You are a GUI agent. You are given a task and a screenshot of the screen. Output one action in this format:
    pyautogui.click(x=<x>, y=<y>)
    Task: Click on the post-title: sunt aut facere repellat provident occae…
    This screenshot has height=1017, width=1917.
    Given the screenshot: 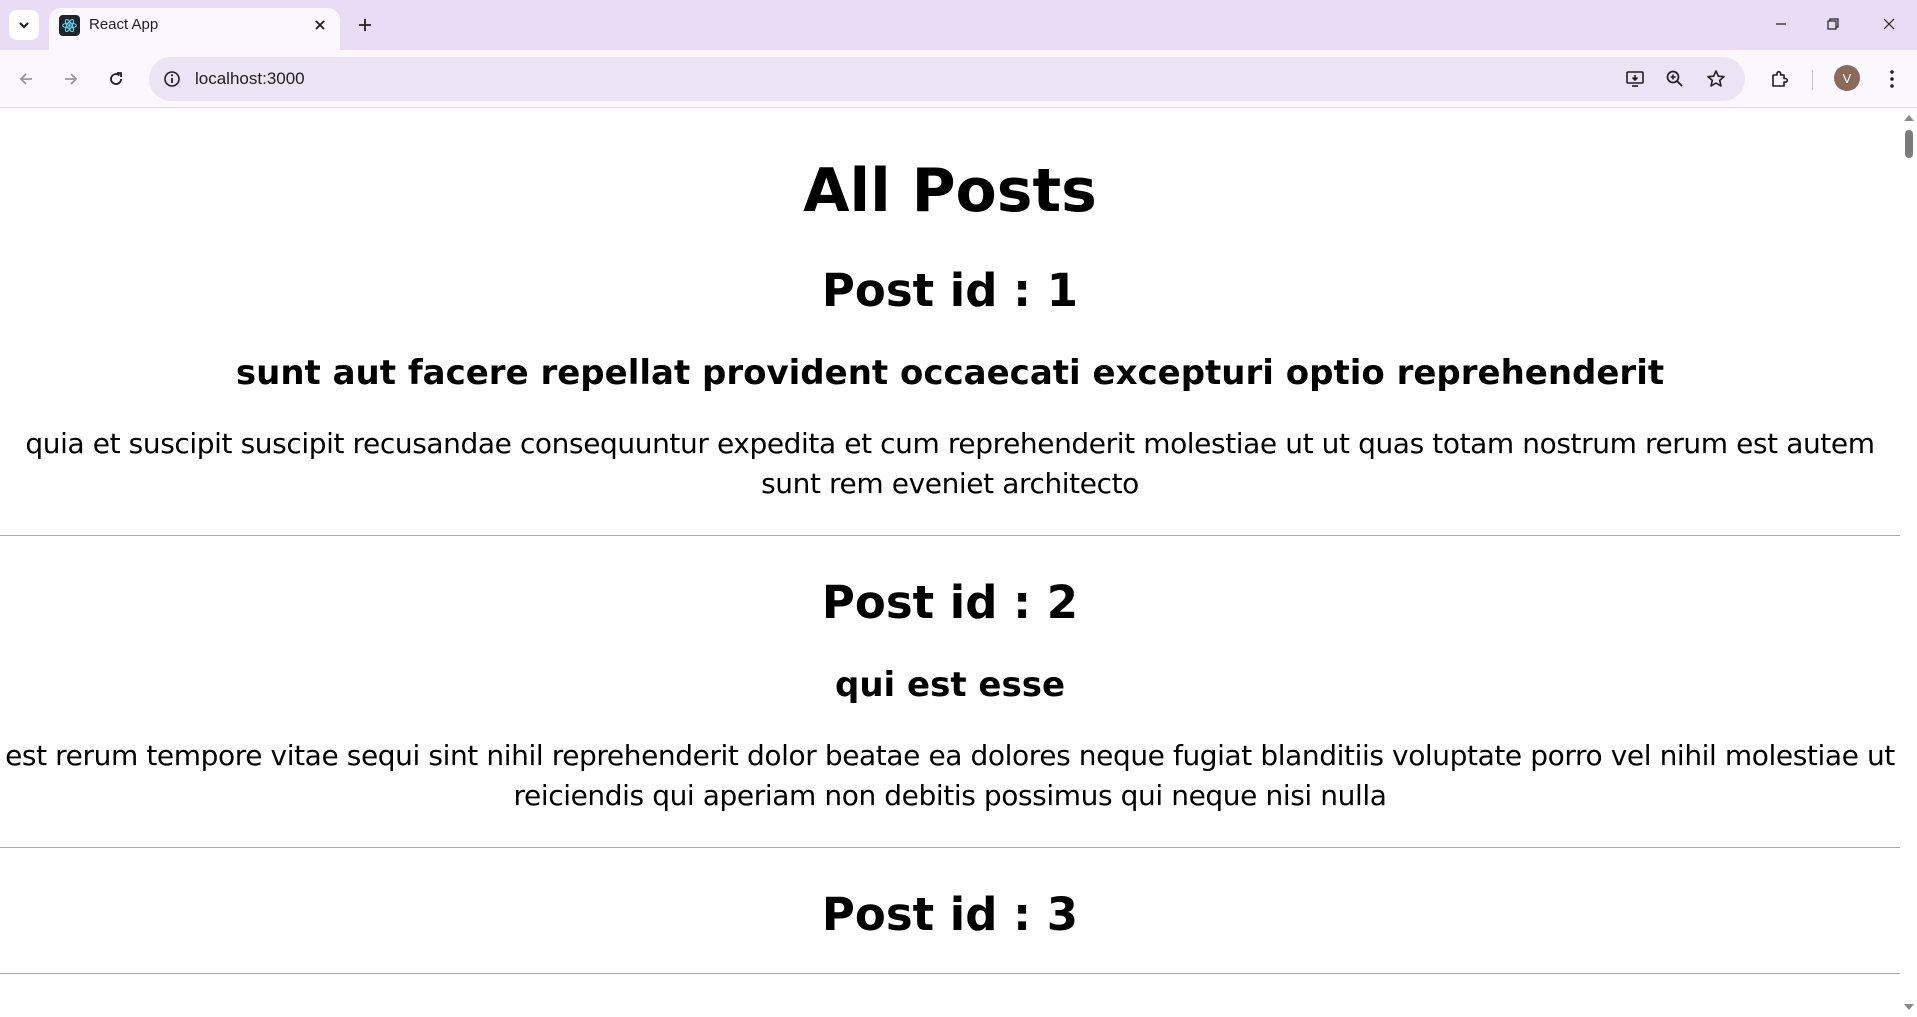 What is the action you would take?
    pyautogui.click(x=950, y=373)
    